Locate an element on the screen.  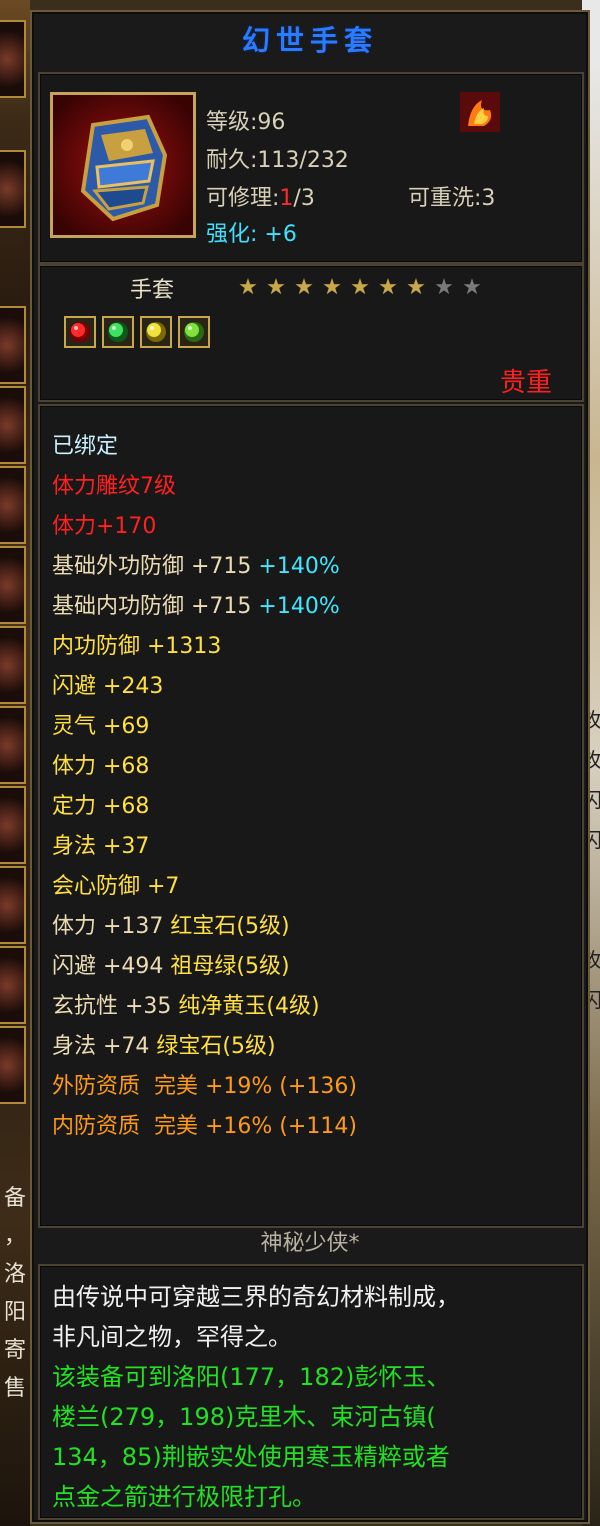
description-hint-line: 该装备可到洛阳(177，182)彭怀玉、 is located at coordinates (251, 1377).